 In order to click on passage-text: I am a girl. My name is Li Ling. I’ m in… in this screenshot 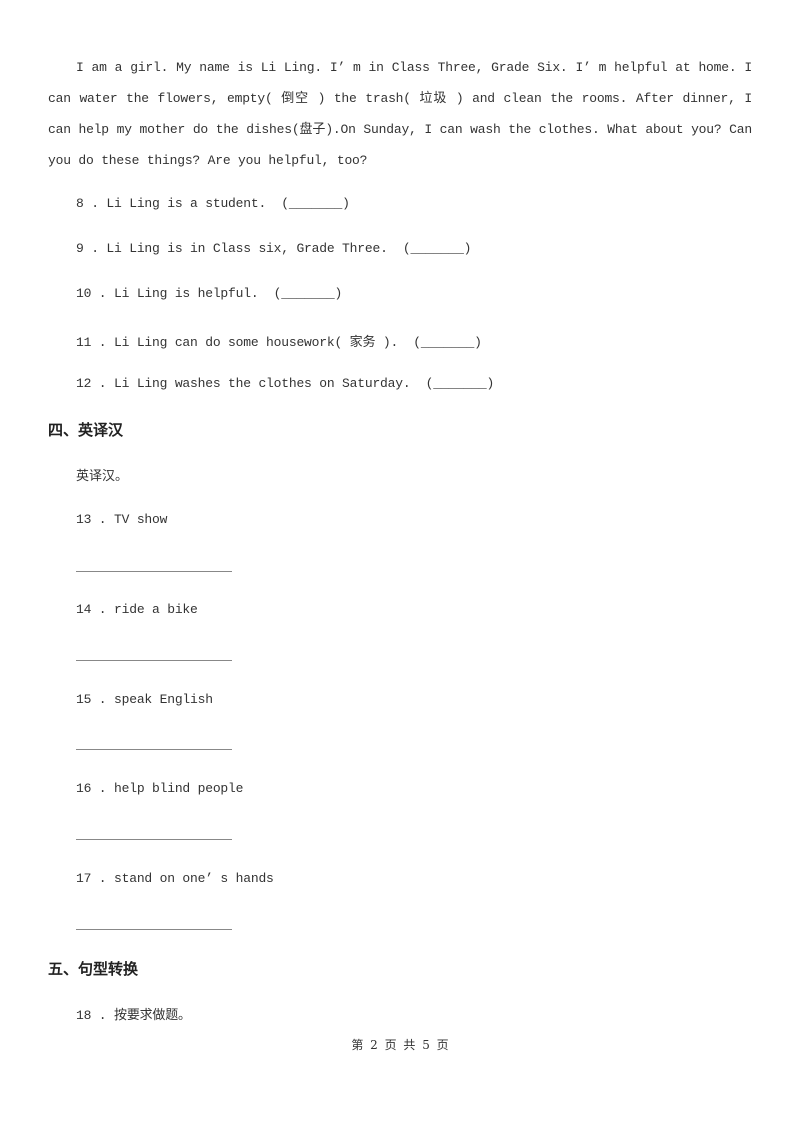, I will do `click(400, 114)`.